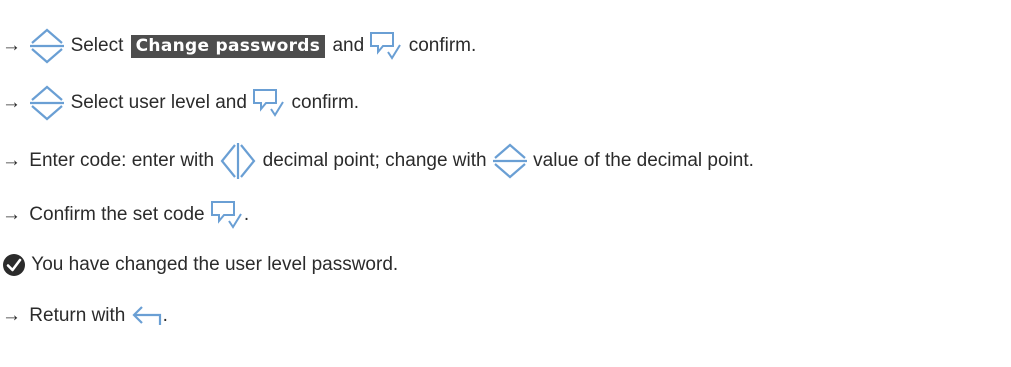  Describe the element at coordinates (374, 160) in the screenshot. I see `step-text: decimal point; change with` at that location.